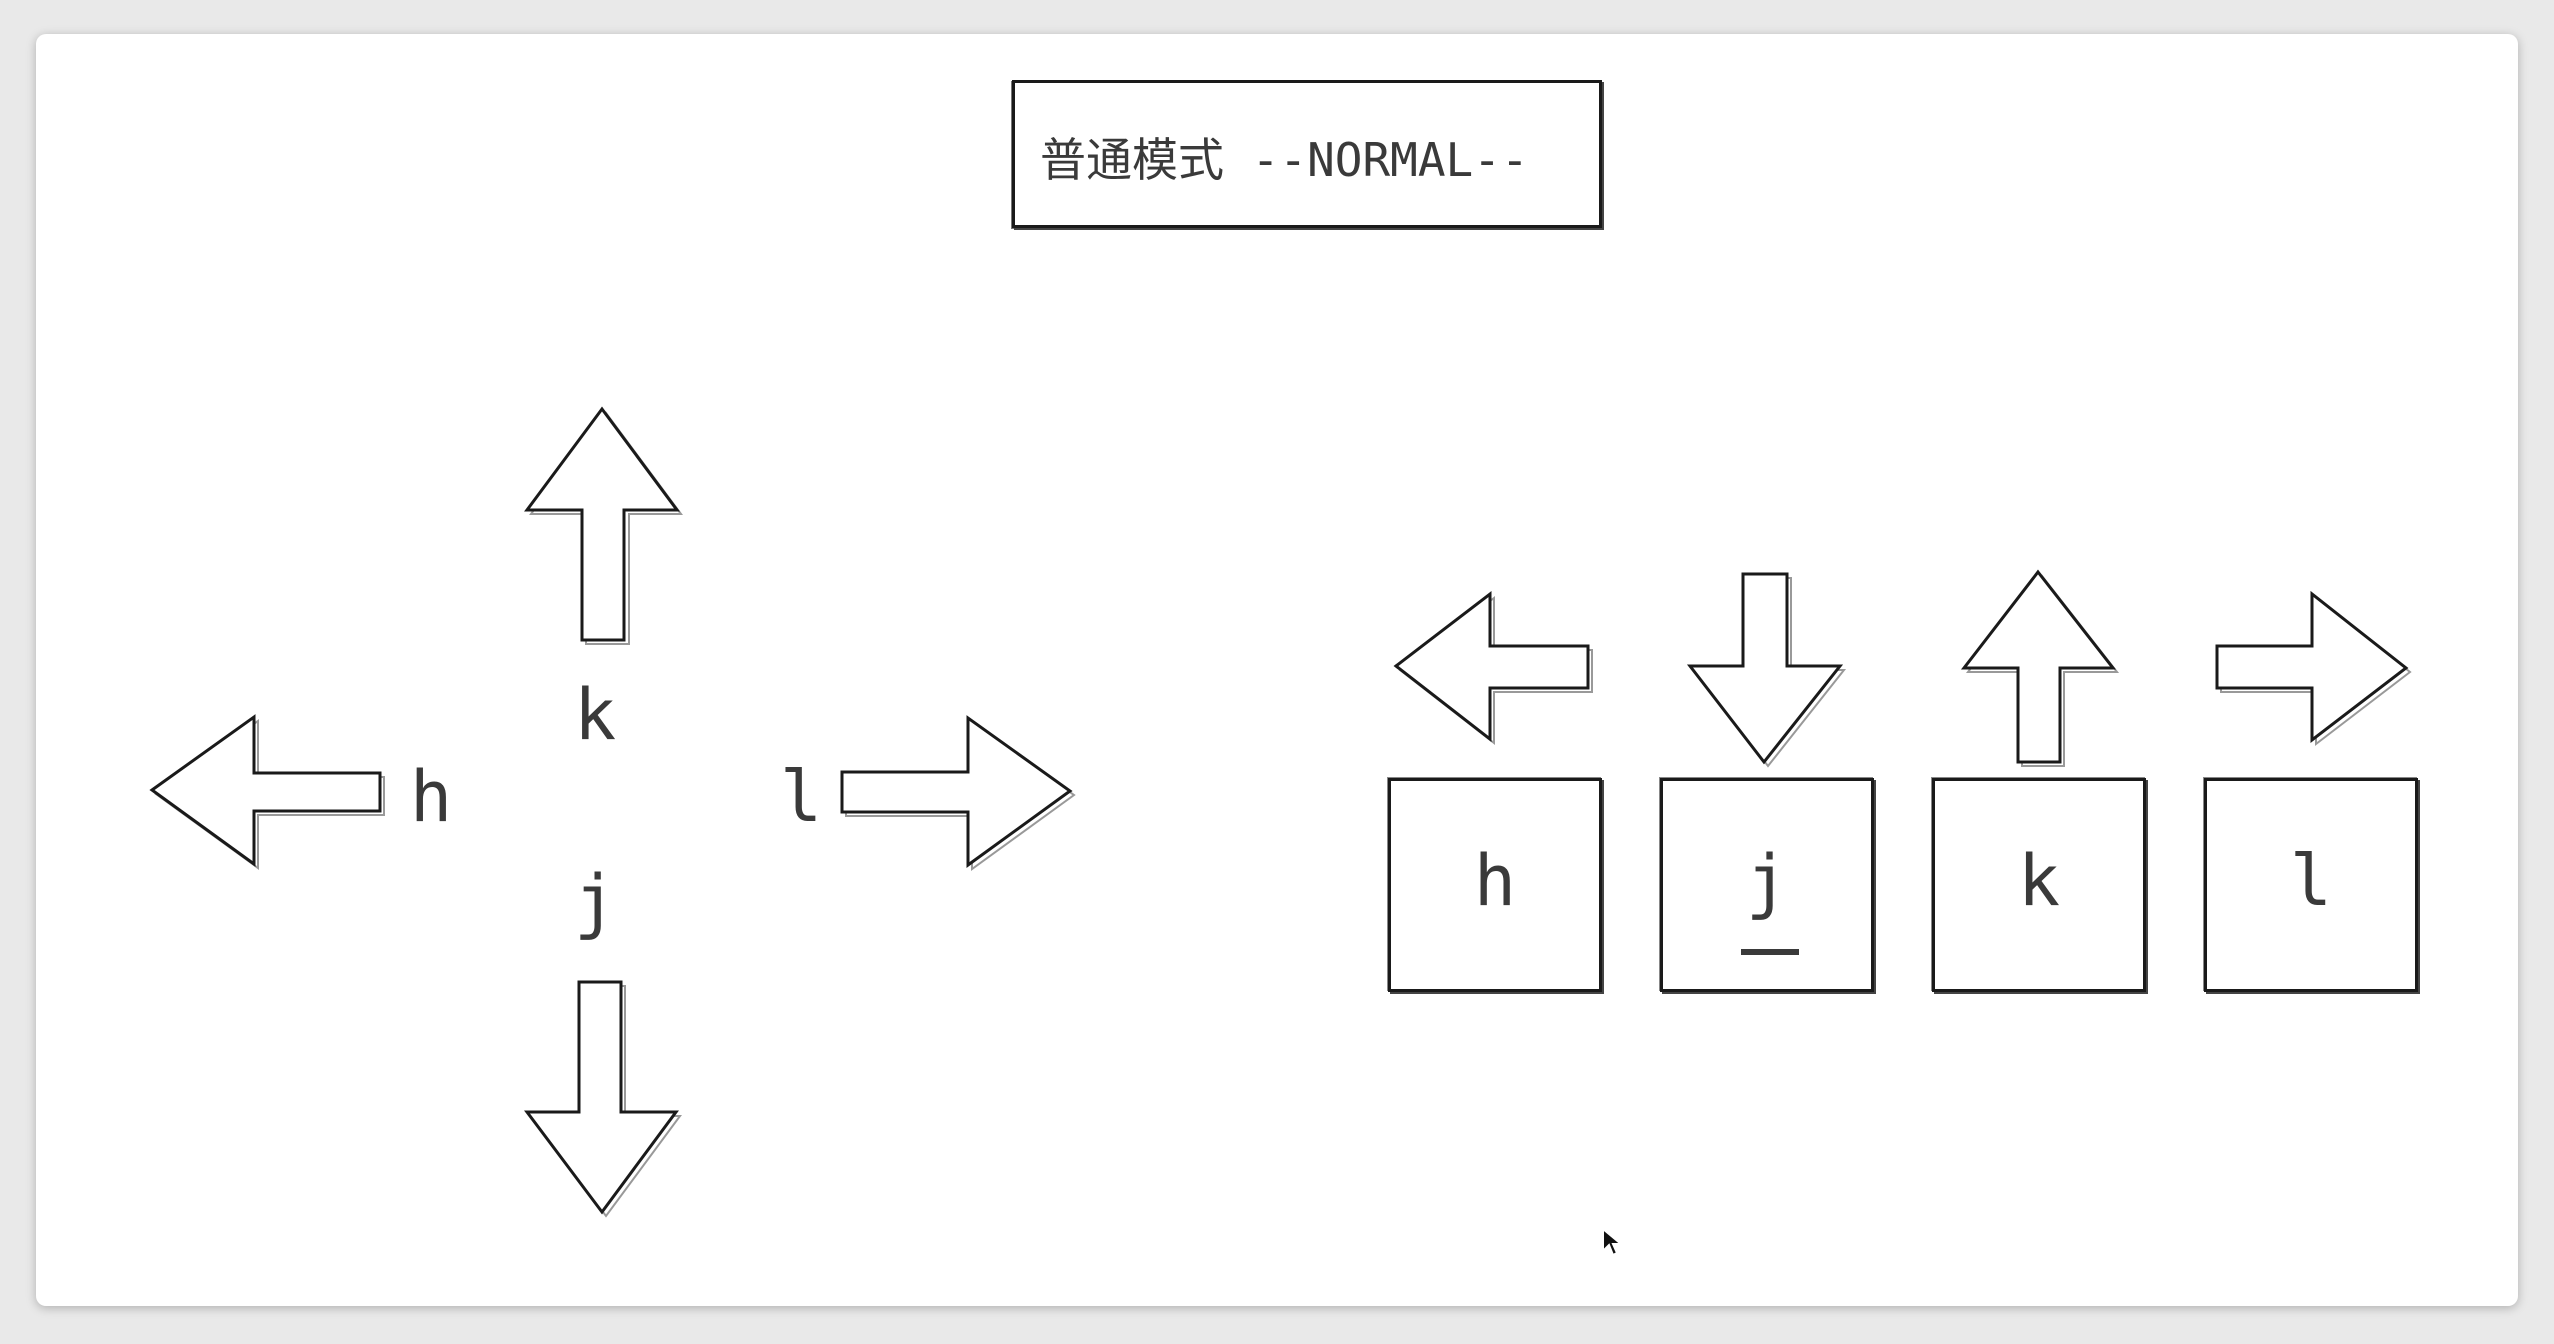  What do you see at coordinates (2040, 668) in the screenshot?
I see `key-k-arrow` at bounding box center [2040, 668].